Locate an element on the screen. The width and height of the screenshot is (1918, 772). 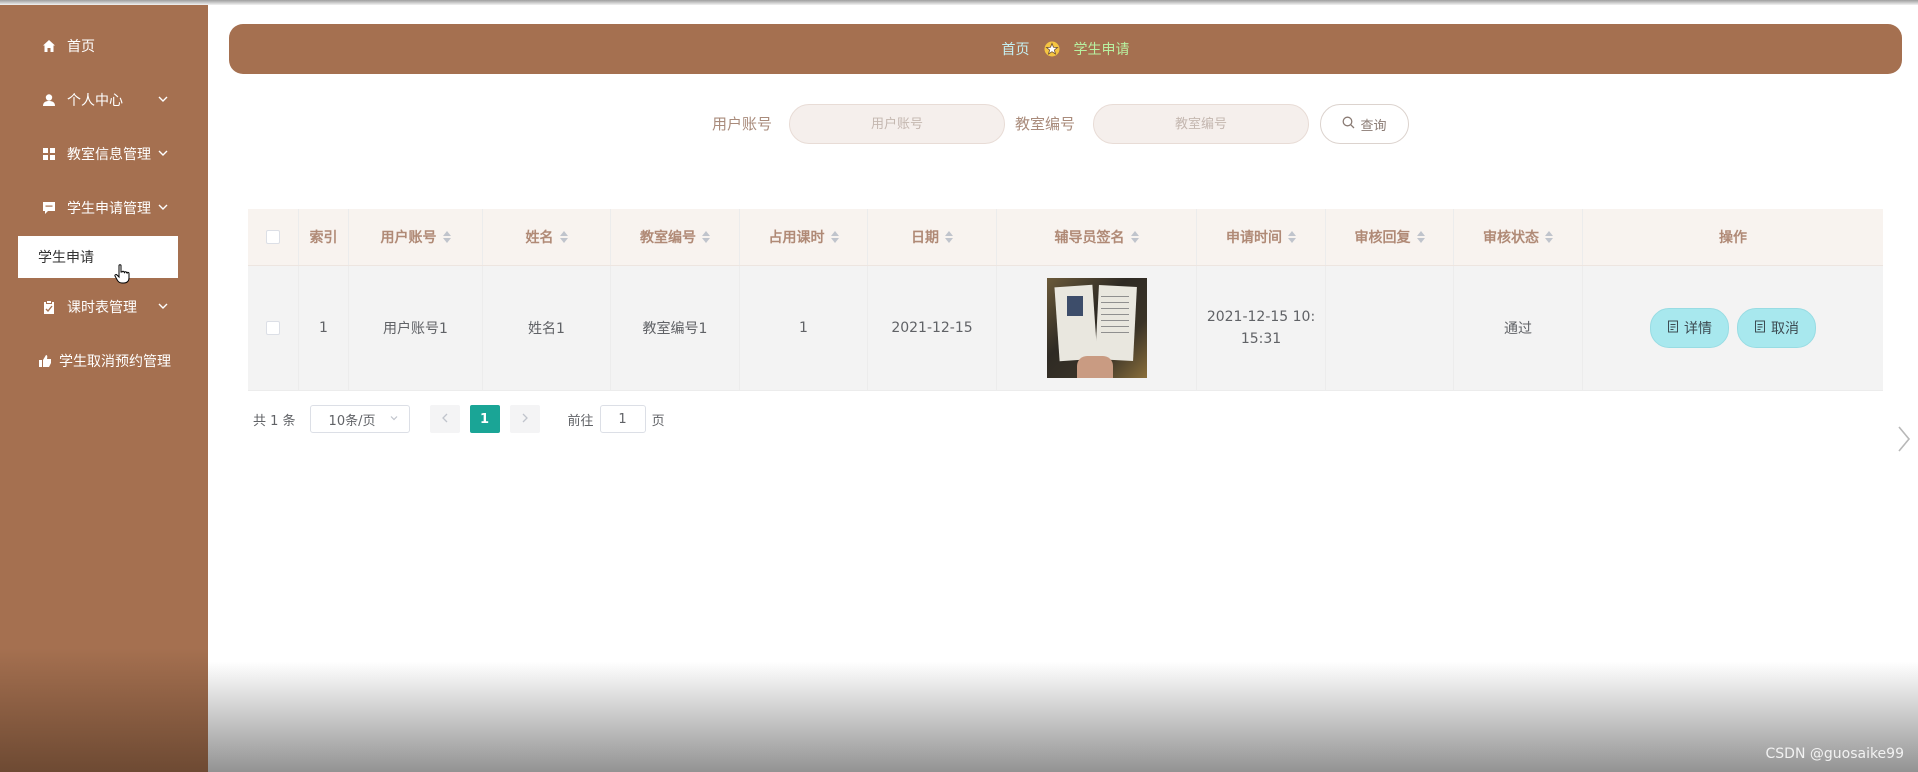
page-suffix: 页 is located at coordinates (658, 421).